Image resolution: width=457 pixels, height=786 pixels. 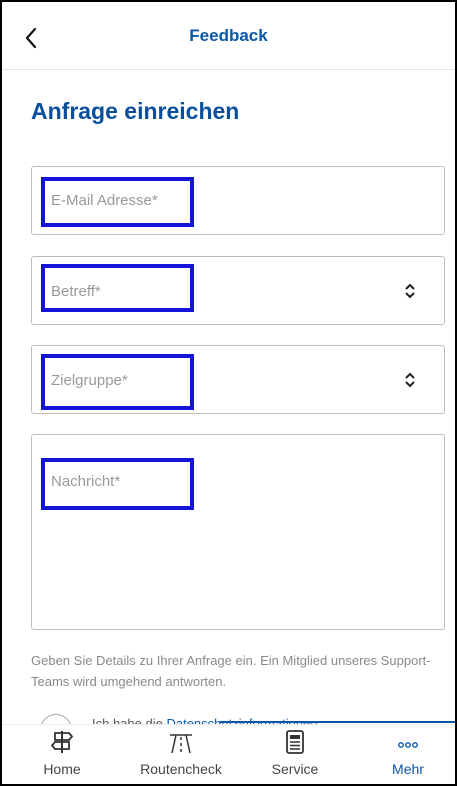 What do you see at coordinates (337, 722) in the screenshot?
I see `consent-underline` at bounding box center [337, 722].